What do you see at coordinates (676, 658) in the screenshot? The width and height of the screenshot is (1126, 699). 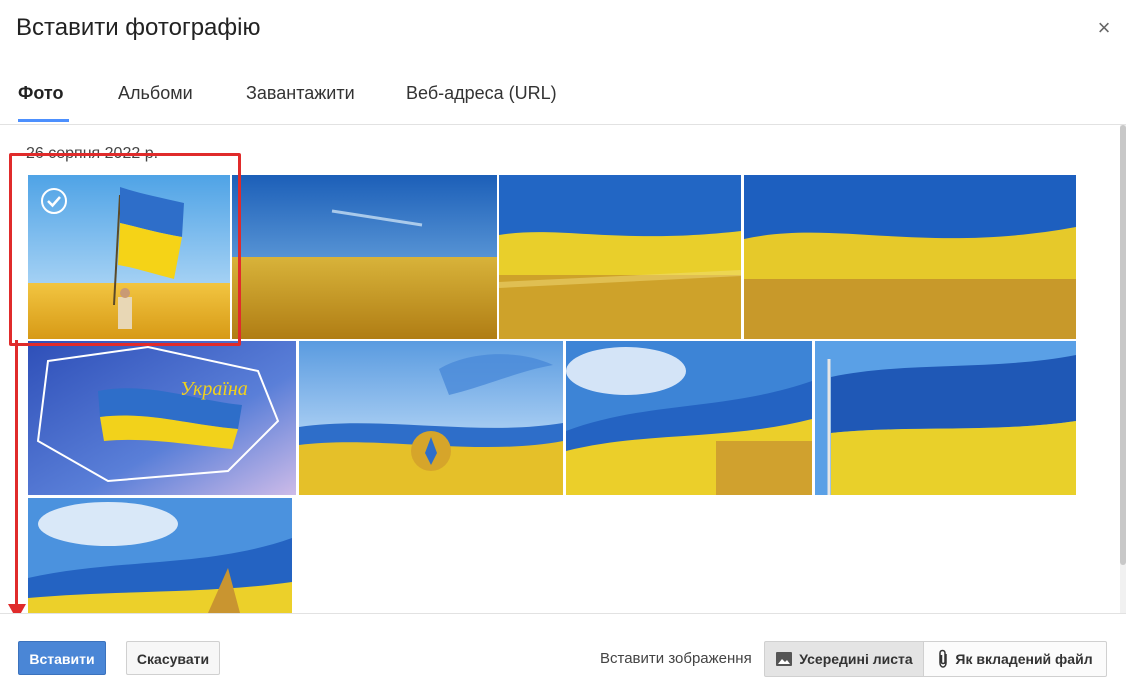 I see `insert-image-label: Вставити зображення` at bounding box center [676, 658].